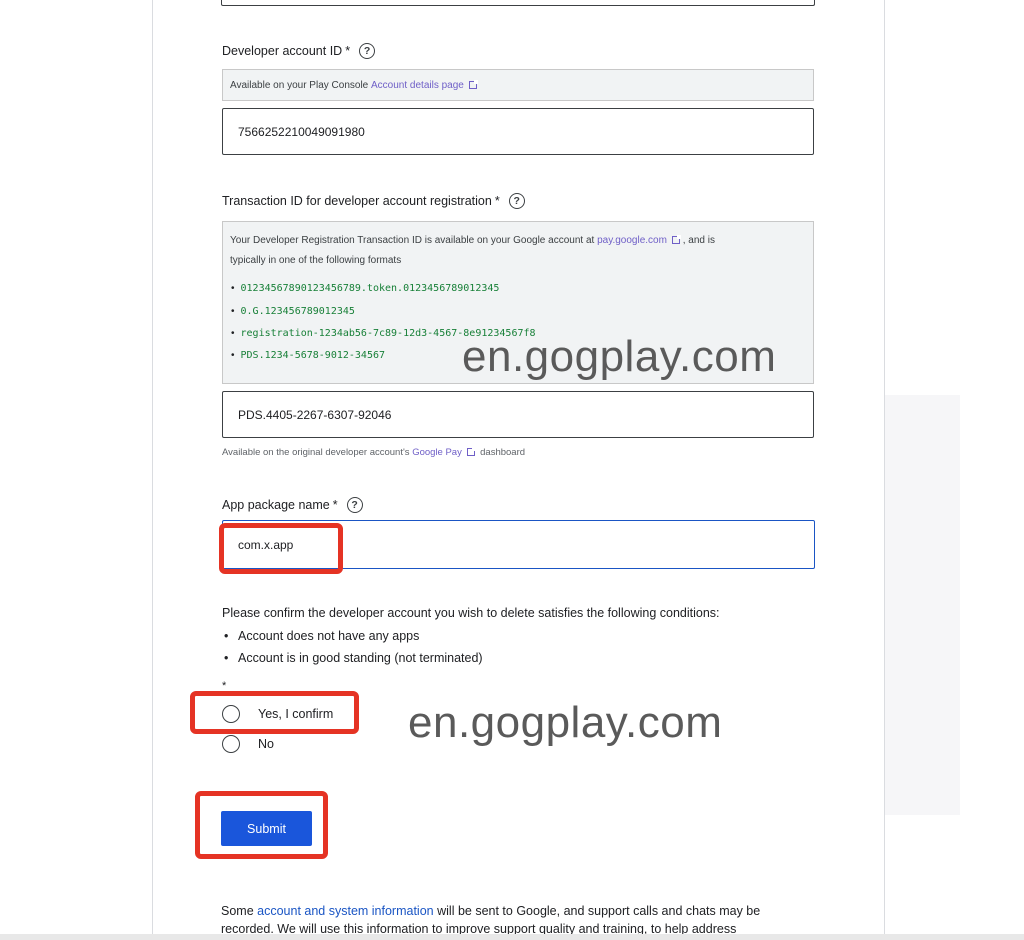  What do you see at coordinates (292, 504) in the screenshot?
I see `app-package-label: App package name * ?` at bounding box center [292, 504].